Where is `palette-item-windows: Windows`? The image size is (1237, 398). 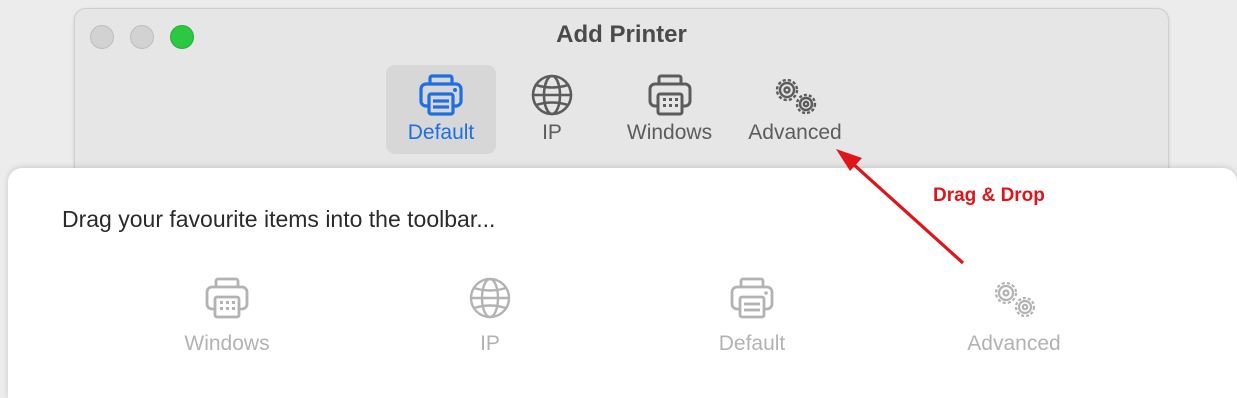 palette-item-windows: Windows is located at coordinates (227, 318).